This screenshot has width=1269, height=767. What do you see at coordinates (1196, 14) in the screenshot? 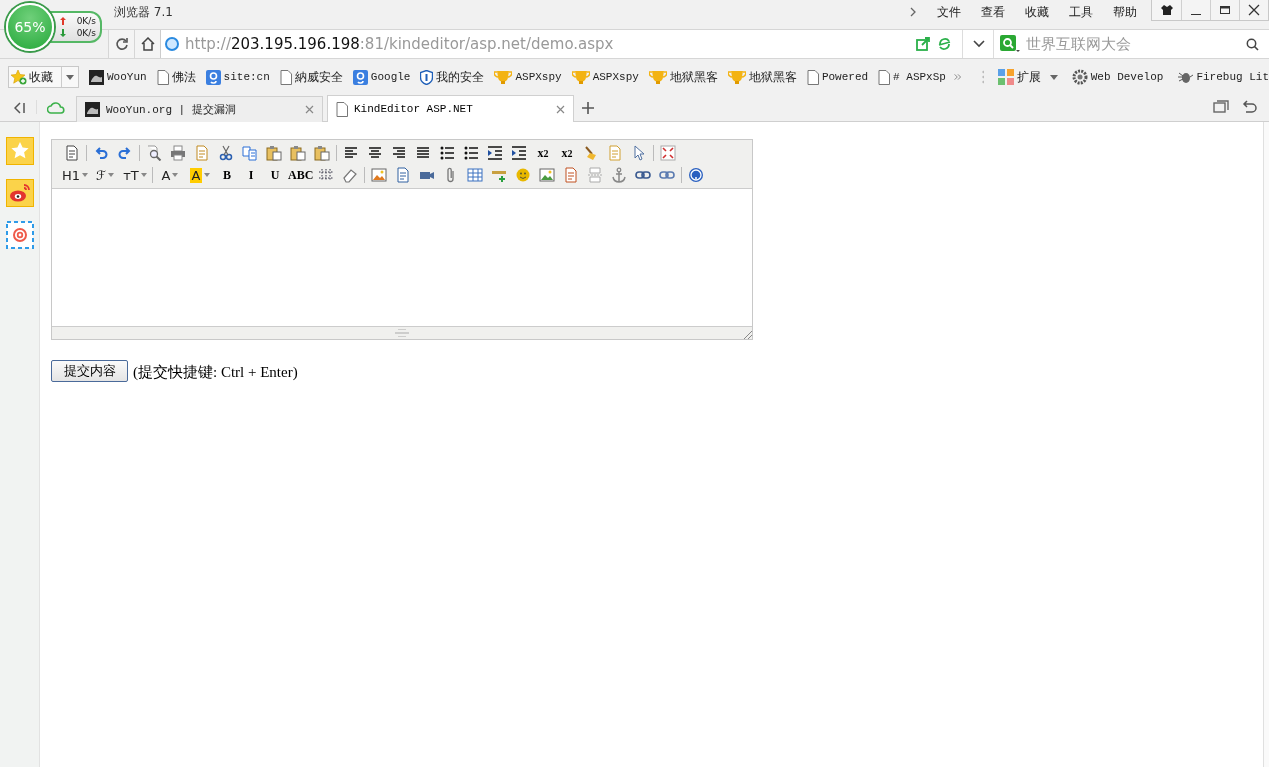
I see `minimize-icon` at bounding box center [1196, 14].